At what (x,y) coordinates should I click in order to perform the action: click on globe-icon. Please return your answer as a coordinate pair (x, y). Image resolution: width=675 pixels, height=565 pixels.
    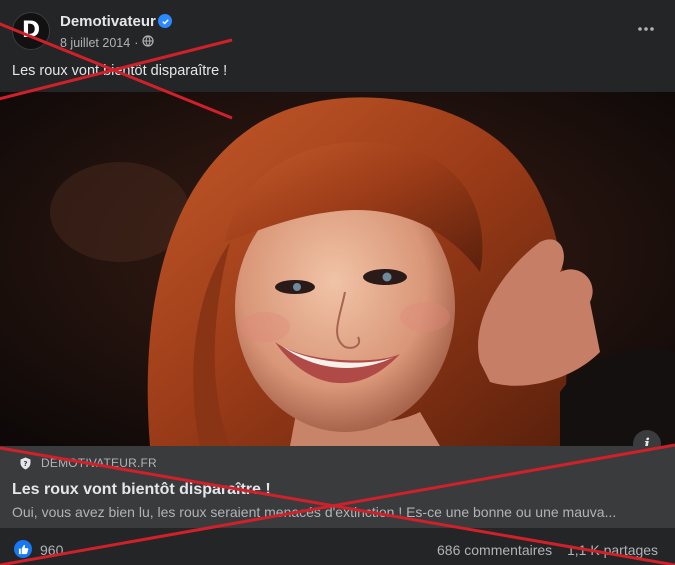
    Looking at the image, I should click on (148, 42).